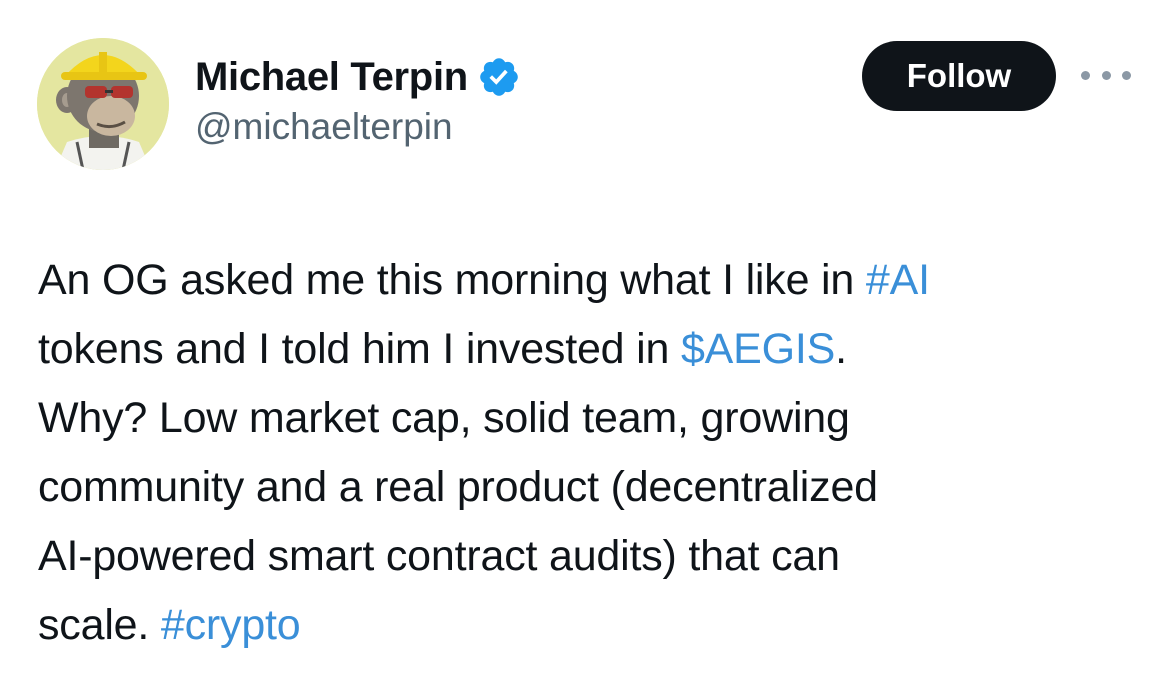 This screenshot has width=1170, height=676. I want to click on tweet-text-segment: ., so click(841, 349).